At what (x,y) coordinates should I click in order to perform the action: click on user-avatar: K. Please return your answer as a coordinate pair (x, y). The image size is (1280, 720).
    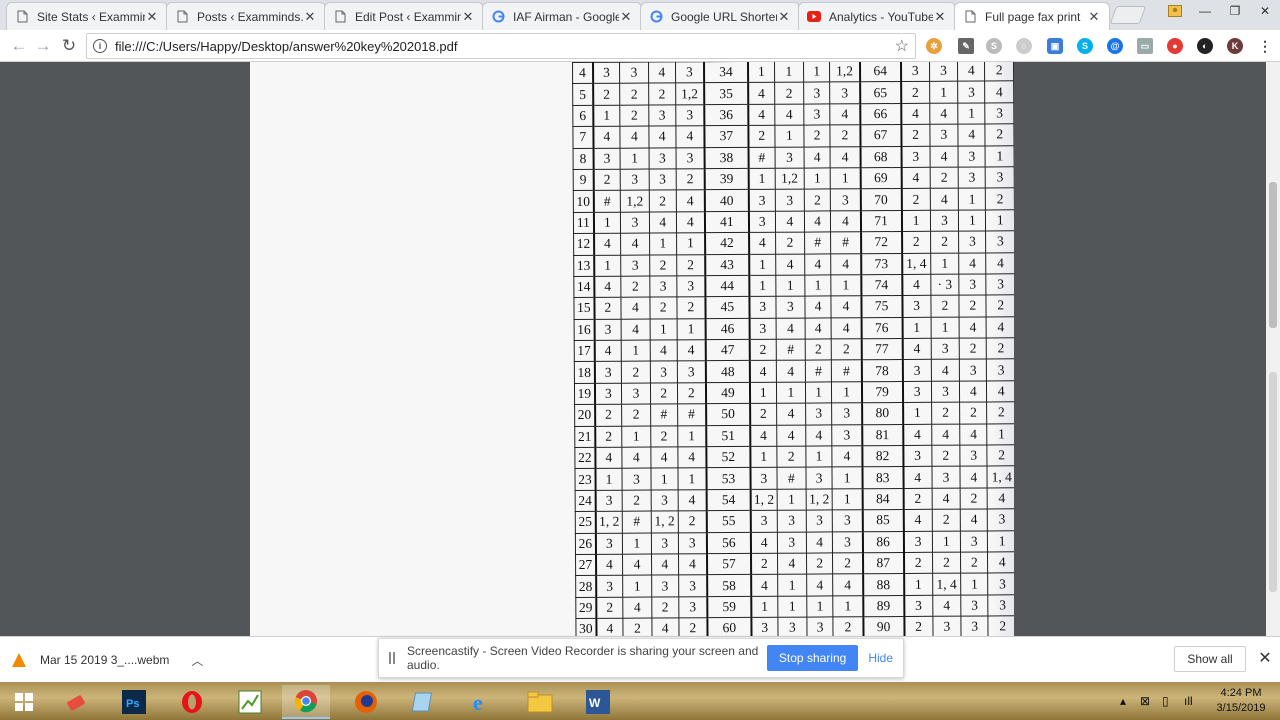
    Looking at the image, I should click on (1235, 46).